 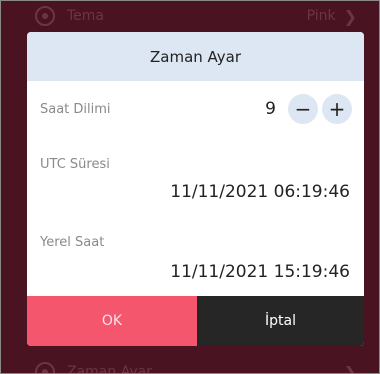 What do you see at coordinates (112, 321) in the screenshot?
I see `ok-button: OK` at bounding box center [112, 321].